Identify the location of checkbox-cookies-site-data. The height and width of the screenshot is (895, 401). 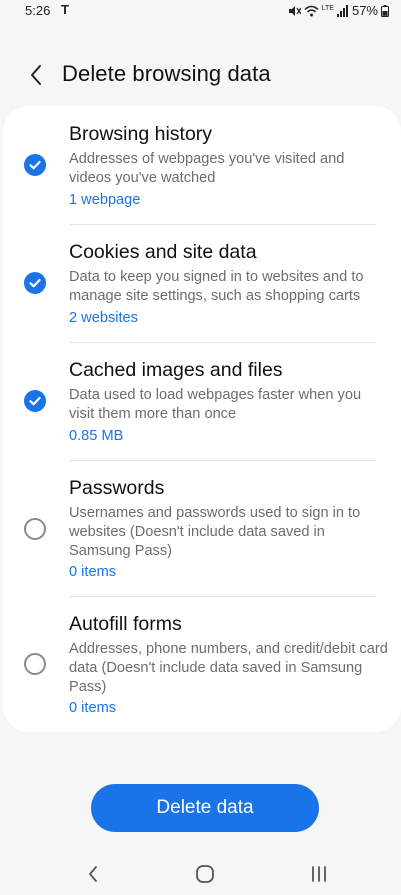
(35, 283).